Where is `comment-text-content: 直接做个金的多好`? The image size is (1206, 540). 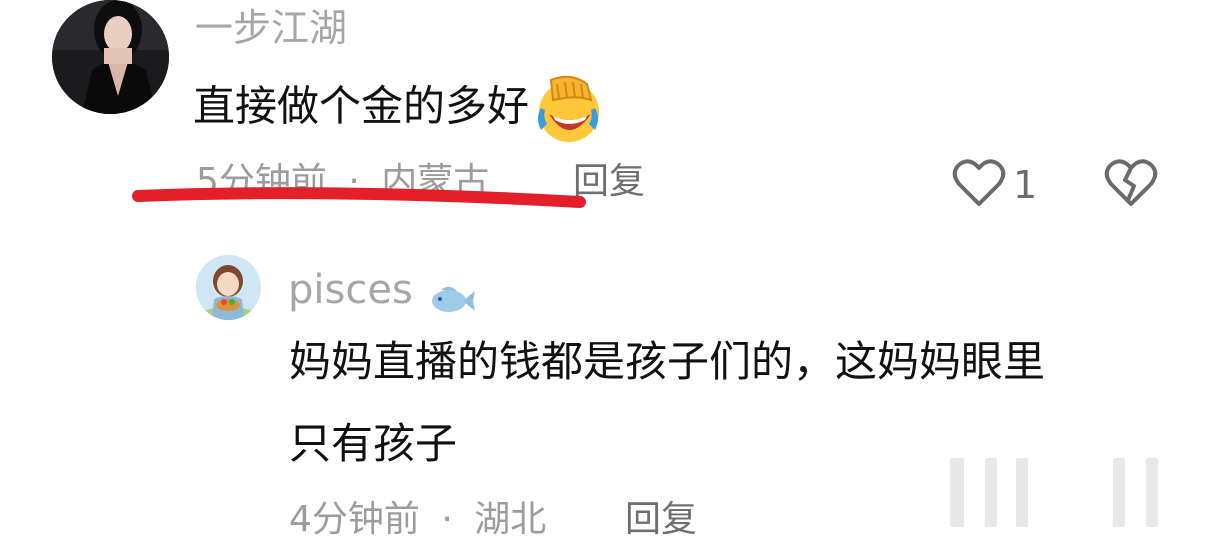
comment-text-content: 直接做个金的多好 is located at coordinates (361, 106).